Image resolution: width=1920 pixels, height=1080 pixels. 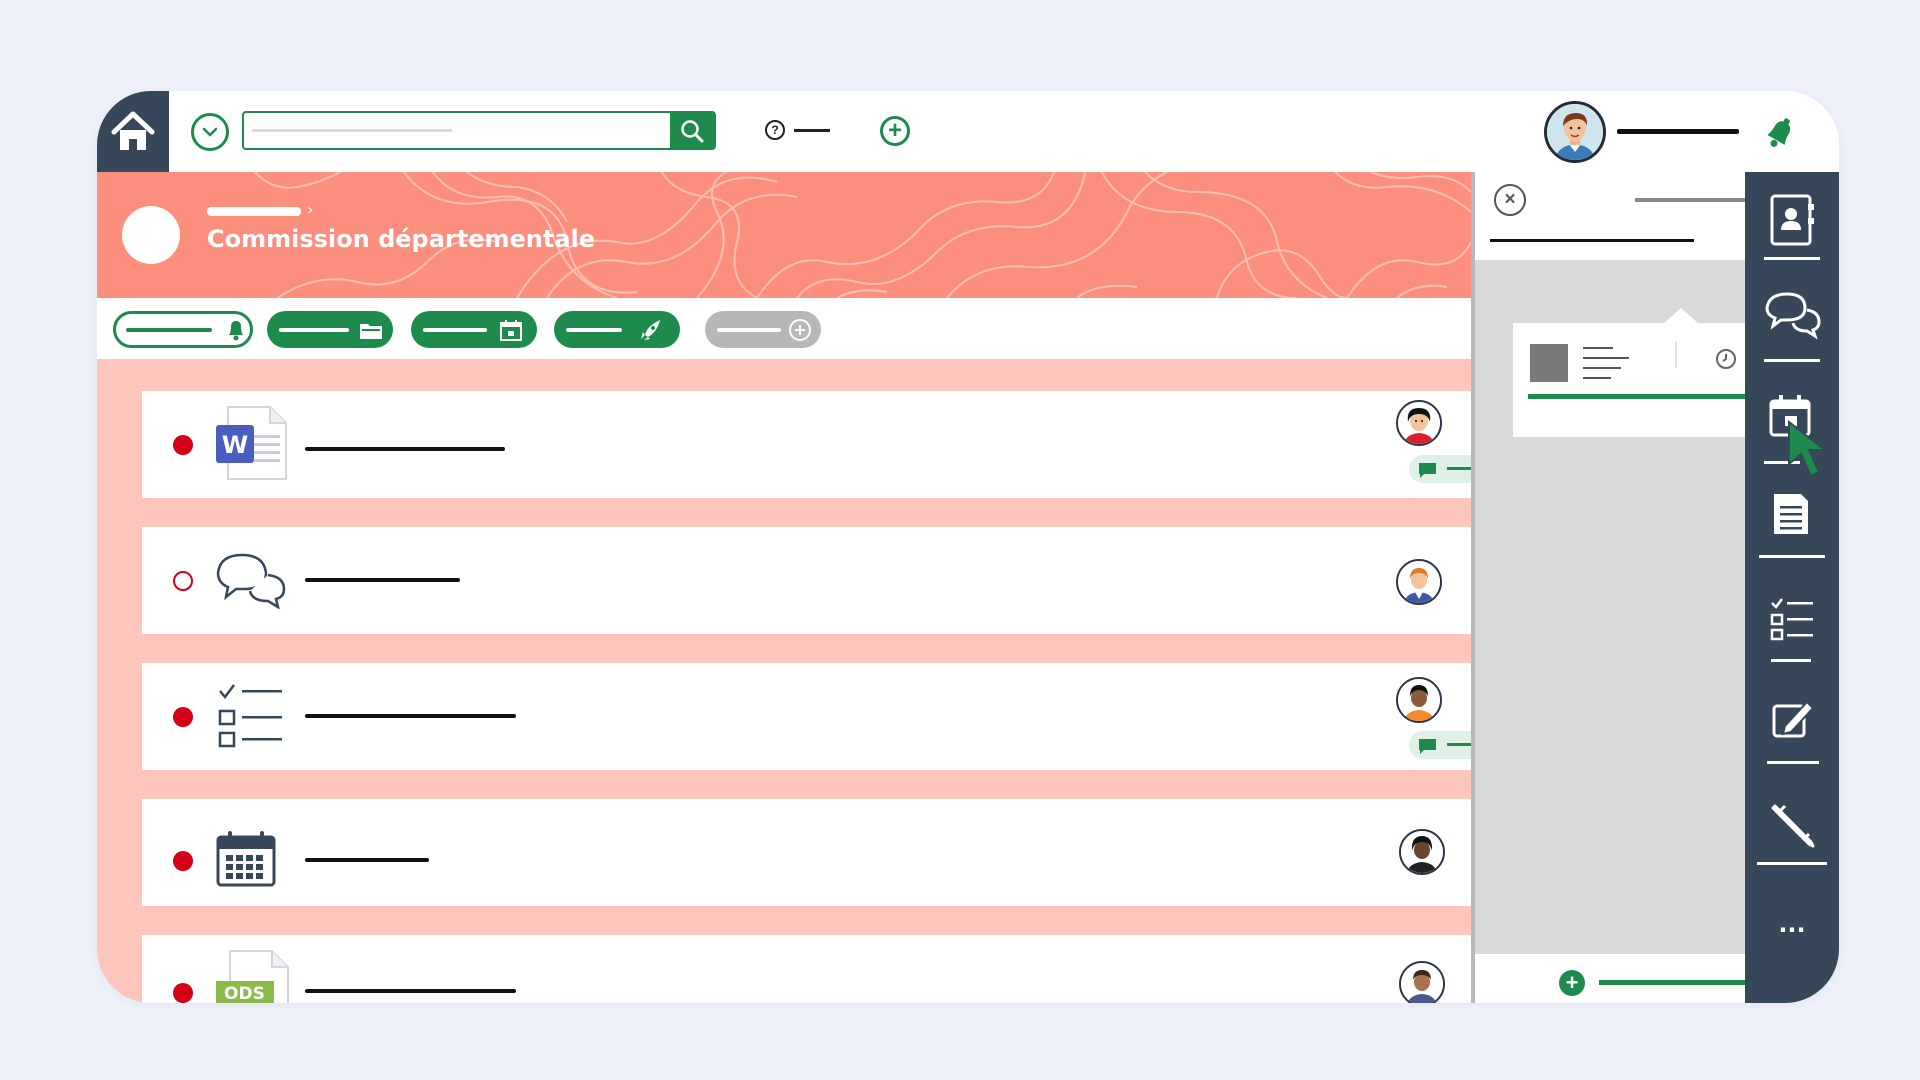 What do you see at coordinates (1681, 316) in the screenshot?
I see `popover-arrow` at bounding box center [1681, 316].